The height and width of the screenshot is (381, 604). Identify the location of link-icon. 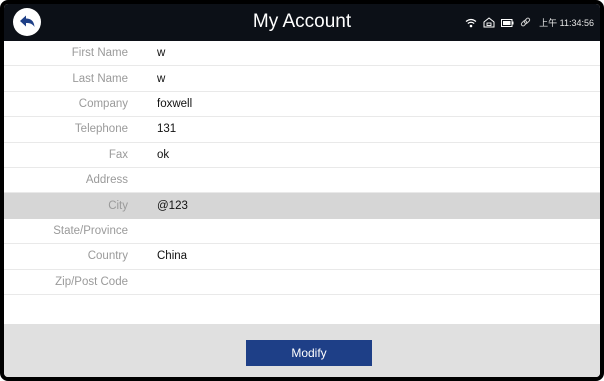
(525, 22).